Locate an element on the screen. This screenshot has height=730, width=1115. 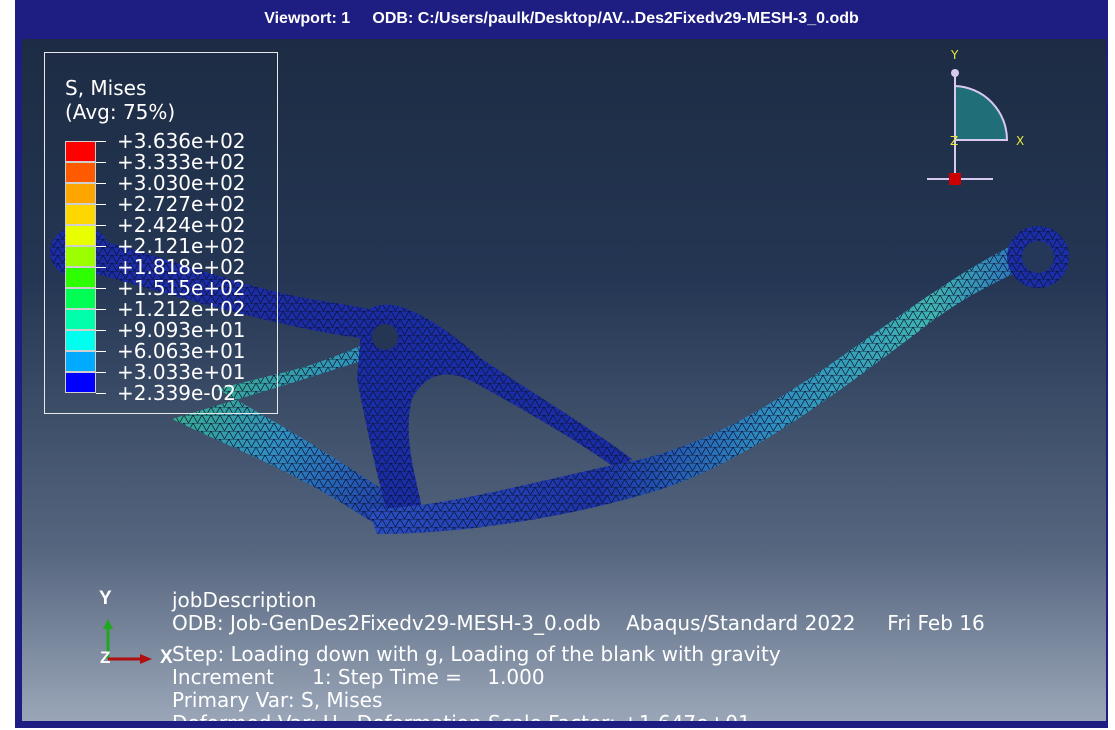
legend-value-label: +1.515e+02 is located at coordinates (181, 288).